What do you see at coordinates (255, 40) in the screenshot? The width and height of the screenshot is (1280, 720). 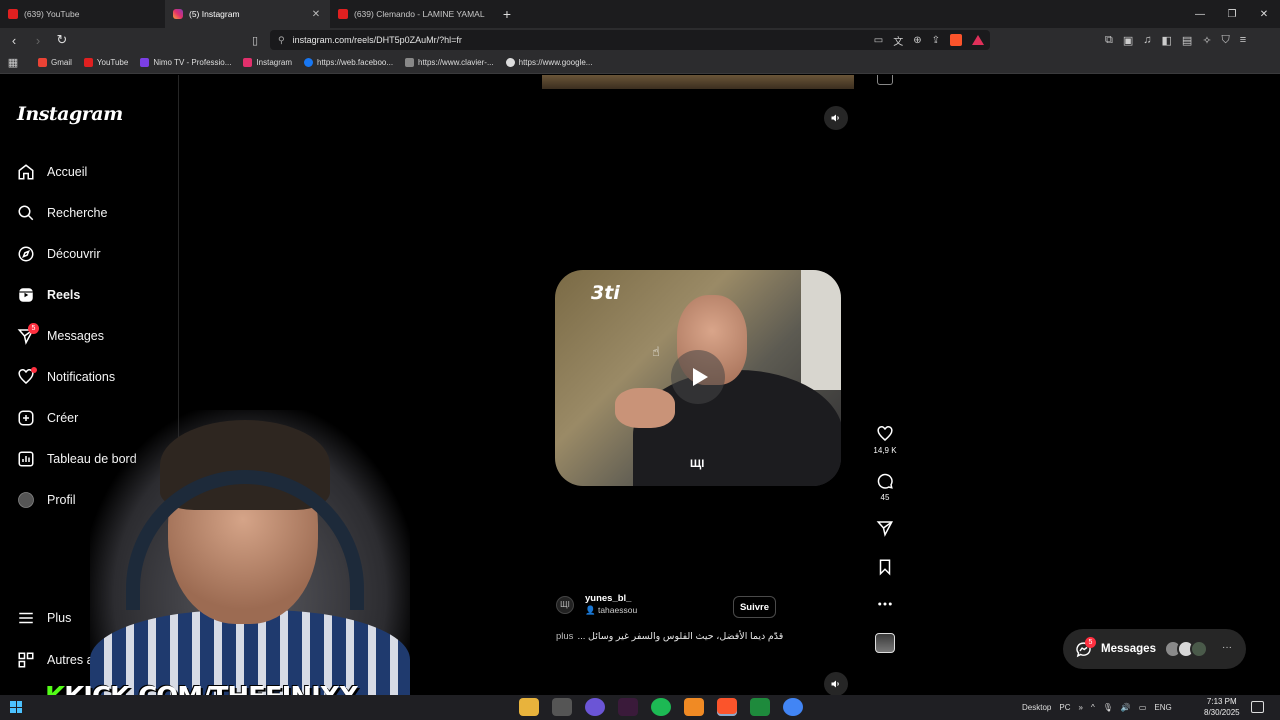 I see `bookmark-page-icon: ▯` at bounding box center [255, 40].